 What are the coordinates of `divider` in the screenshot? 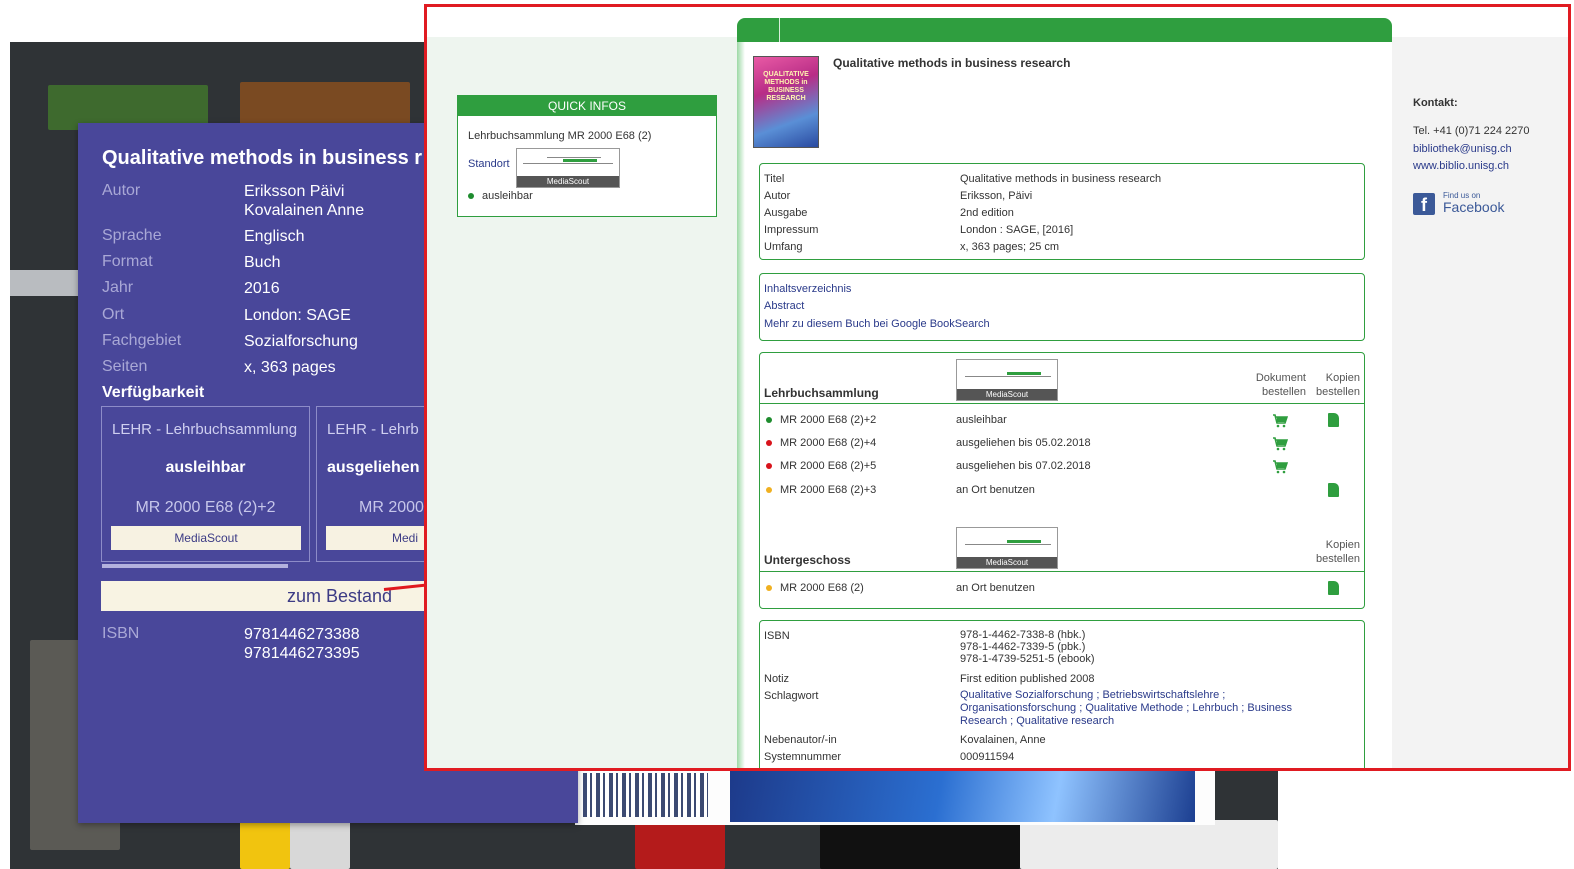 It's located at (1062, 403).